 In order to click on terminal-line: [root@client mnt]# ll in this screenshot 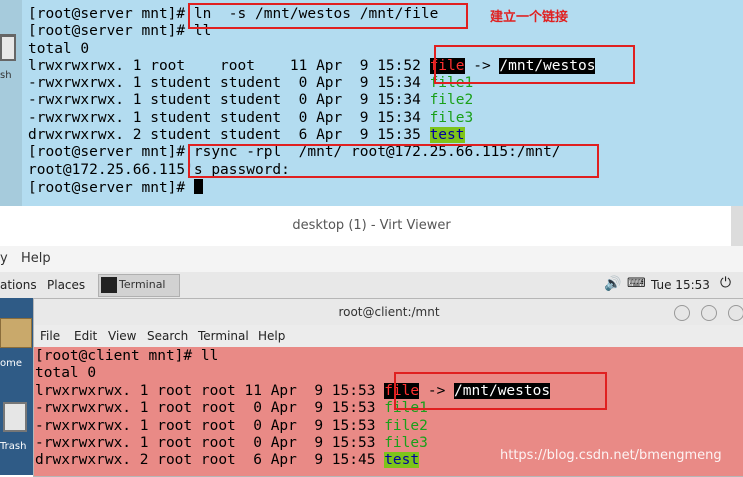, I will do `click(127, 356)`.